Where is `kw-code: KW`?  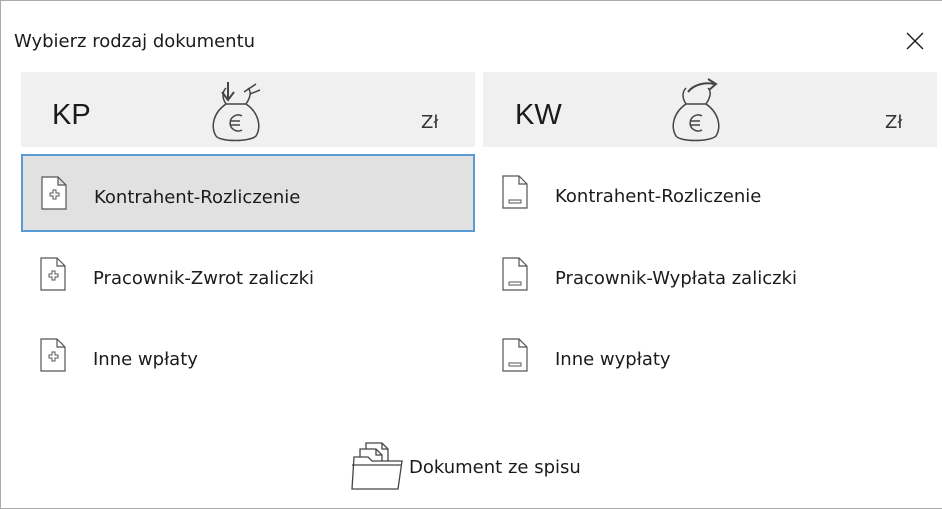 kw-code: KW is located at coordinates (538, 115).